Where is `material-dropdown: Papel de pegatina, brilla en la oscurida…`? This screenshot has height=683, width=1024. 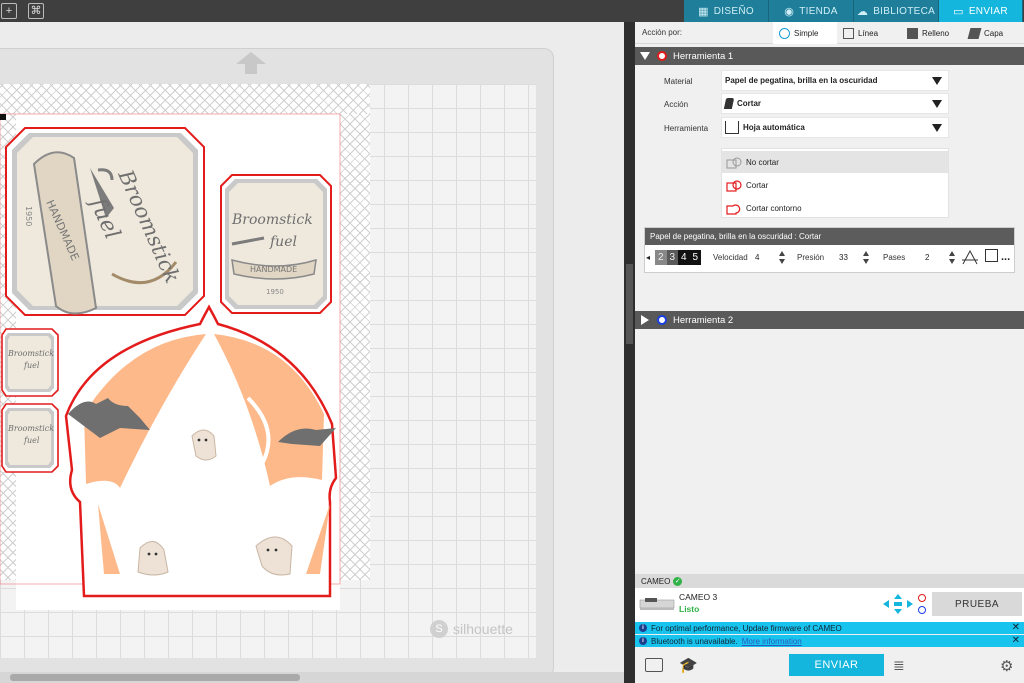 material-dropdown: Papel de pegatina, brilla en la oscurida… is located at coordinates (835, 80).